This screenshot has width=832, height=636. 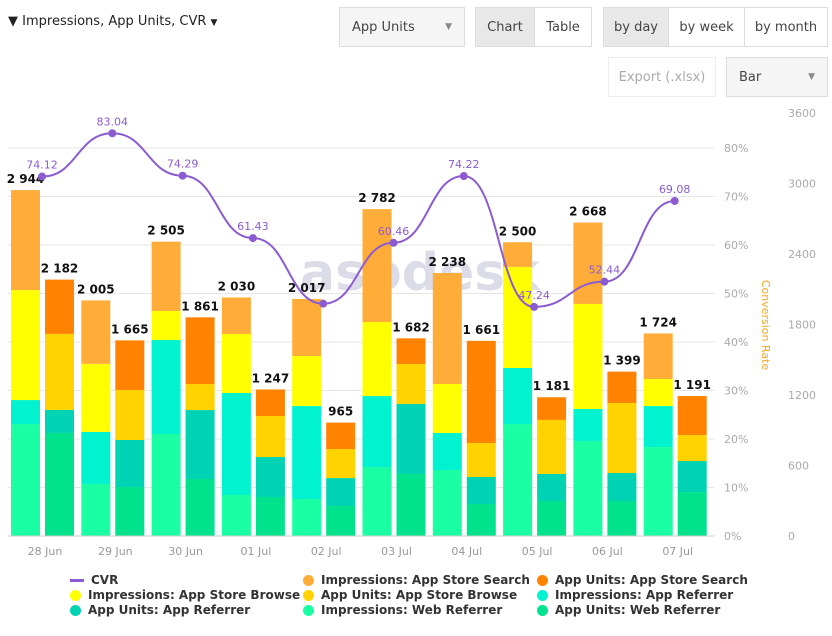 I want to click on legend-item: CVR, so click(x=94, y=580).